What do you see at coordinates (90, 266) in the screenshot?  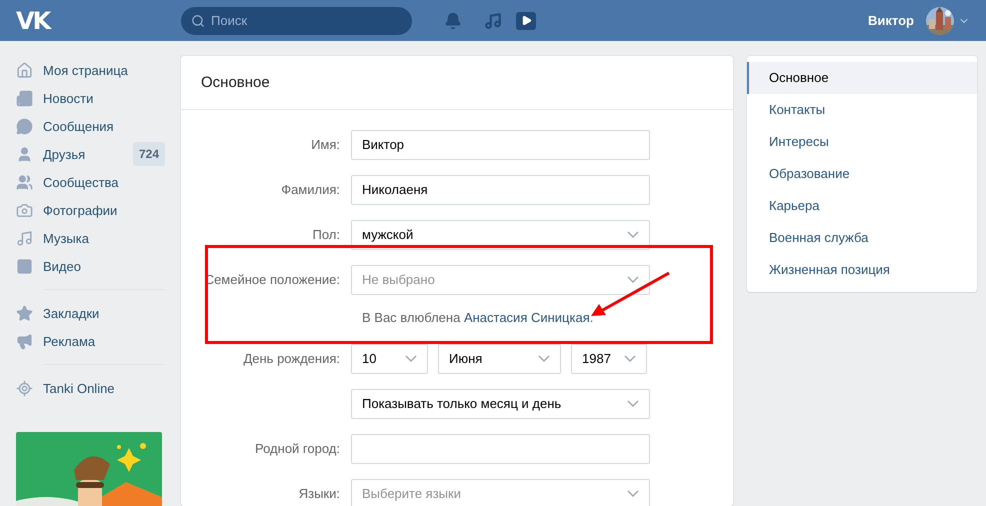 I see `sidebar-item: Видео` at bounding box center [90, 266].